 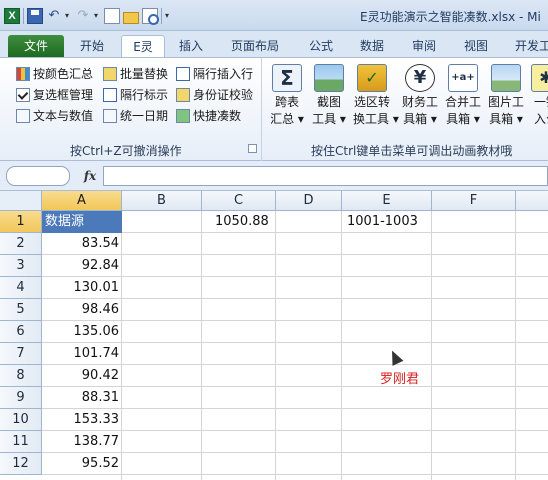 I want to click on tab-developer: 开发工, so click(x=531, y=46).